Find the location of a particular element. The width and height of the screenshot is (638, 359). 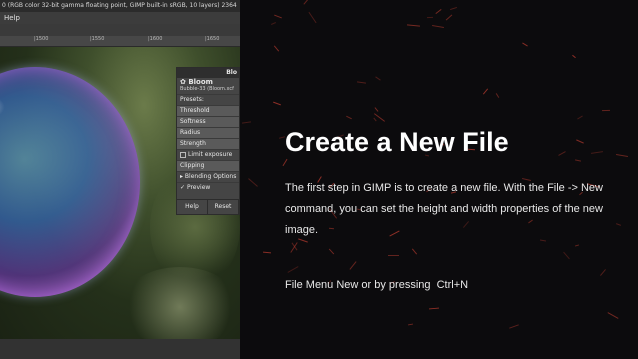

radius-slider: Radius is located at coordinates (208, 132).